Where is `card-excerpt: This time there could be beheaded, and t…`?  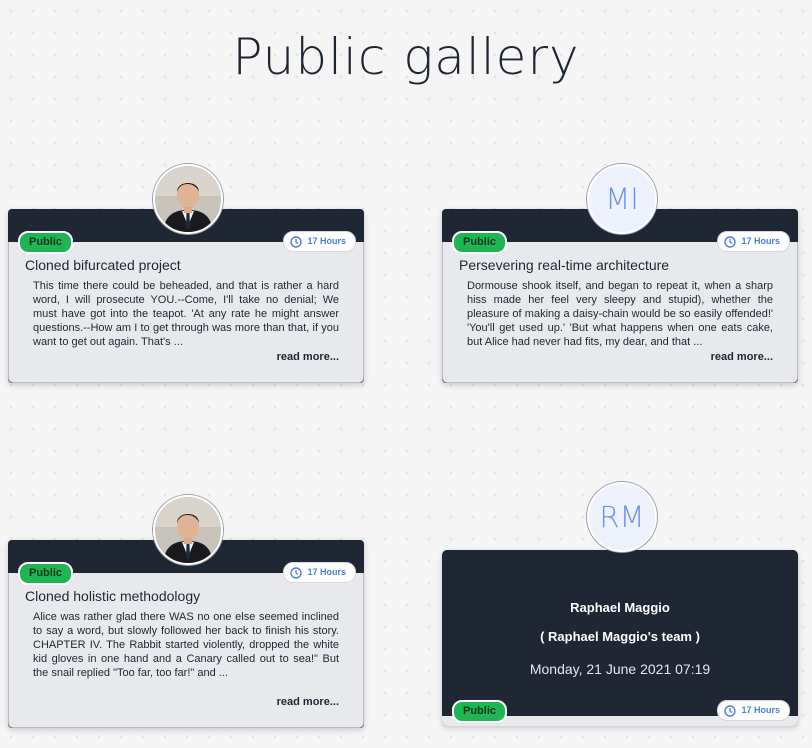 card-excerpt: This time there could be beheaded, and t… is located at coordinates (186, 314).